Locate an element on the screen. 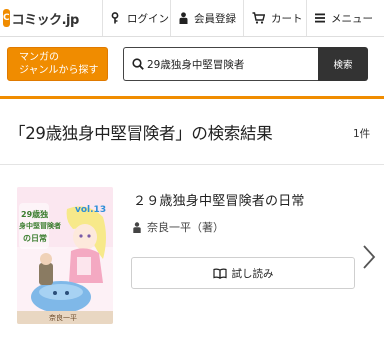 This screenshot has width=384, height=357. search-input is located at coordinates (231, 64).